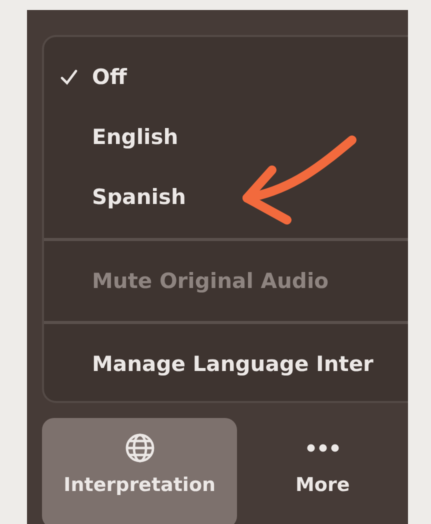  Describe the element at coordinates (69, 77) in the screenshot. I see `check-icon` at that location.